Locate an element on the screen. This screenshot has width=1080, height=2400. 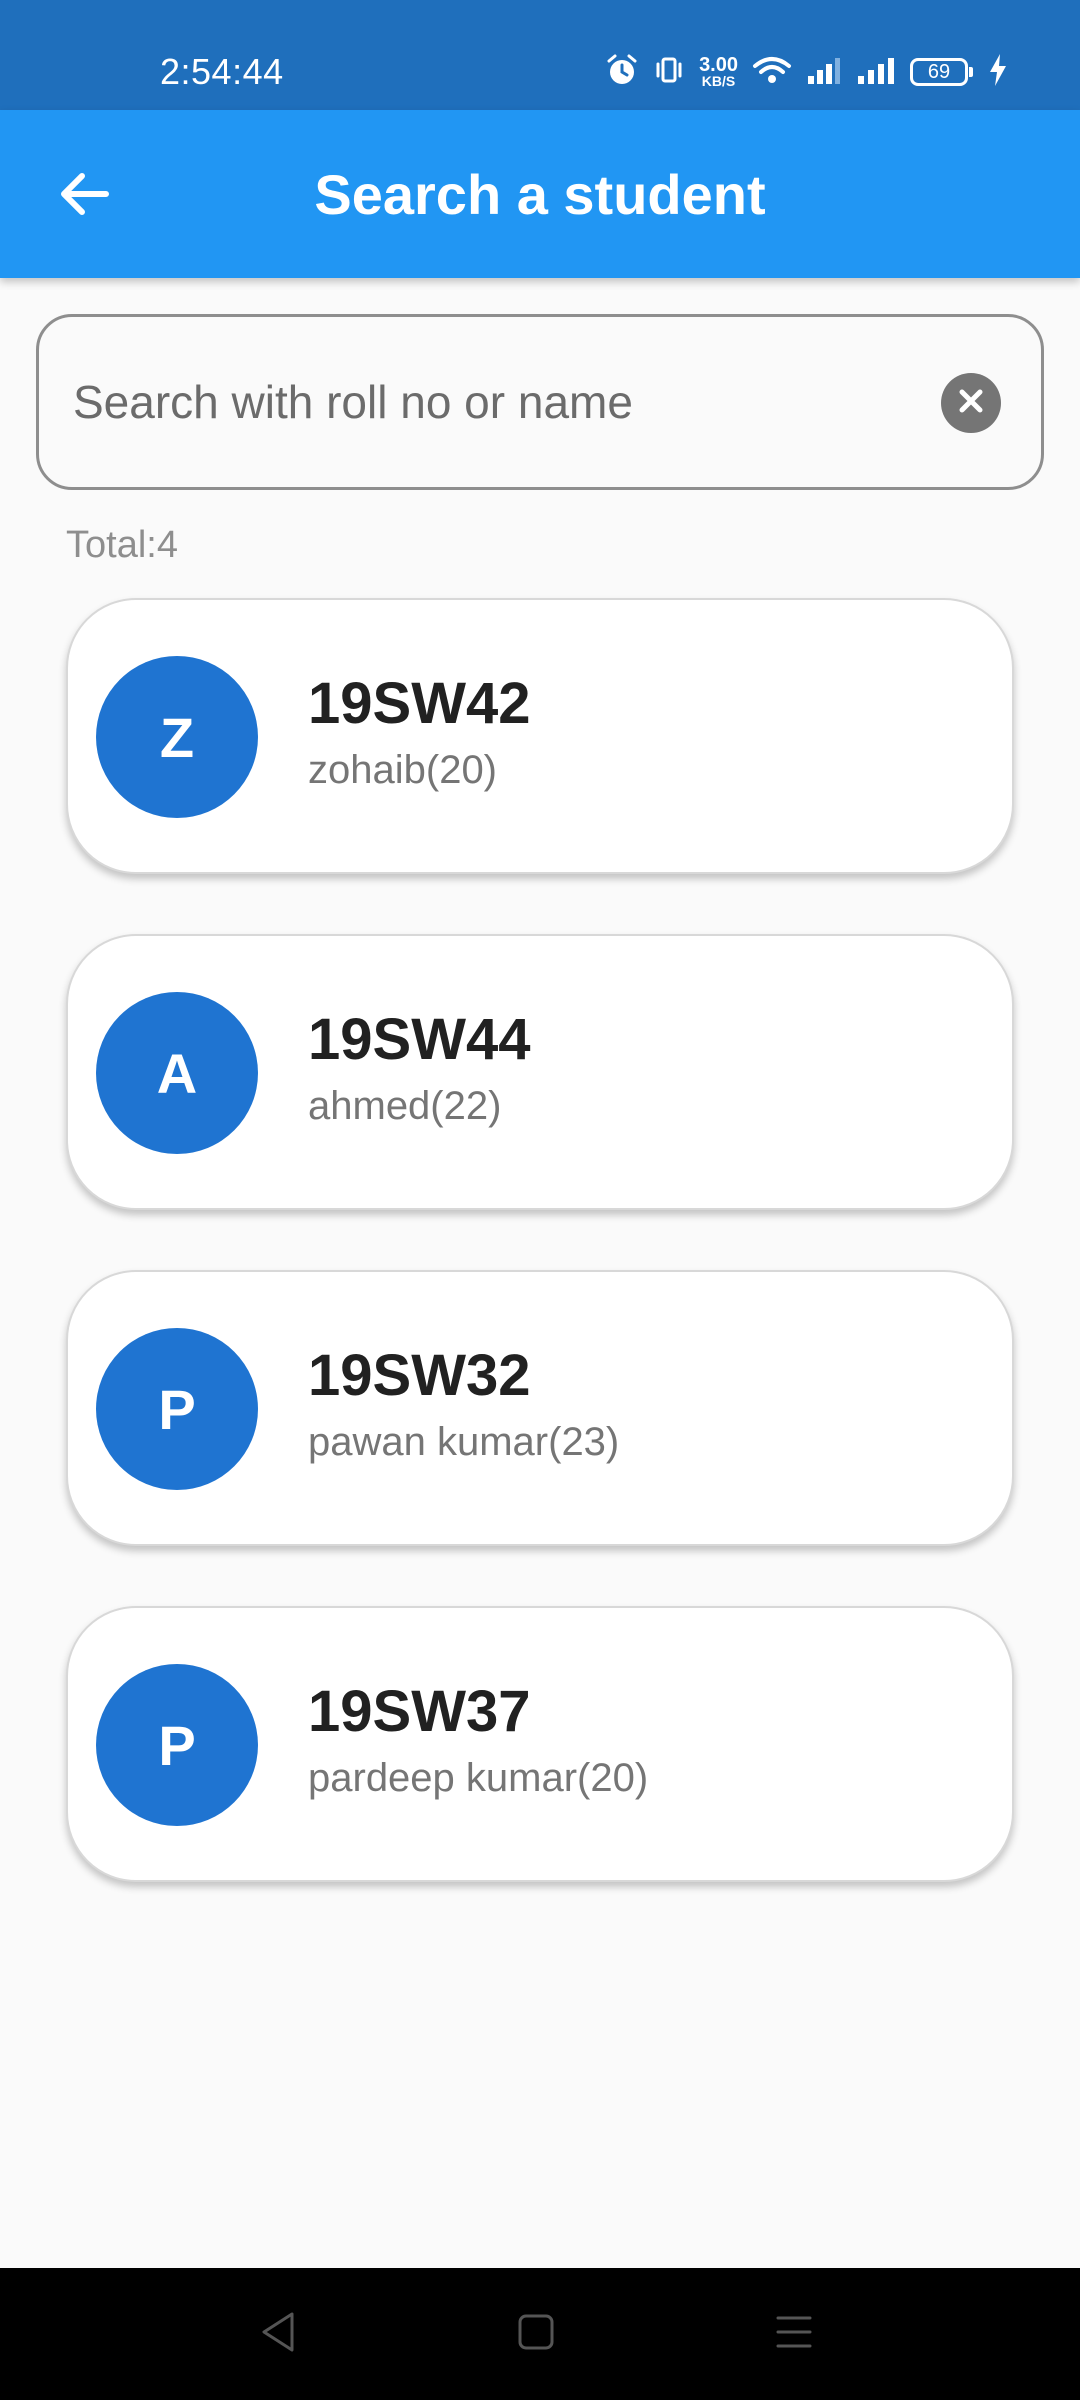
menu-lines-icon is located at coordinates (794, 2334).